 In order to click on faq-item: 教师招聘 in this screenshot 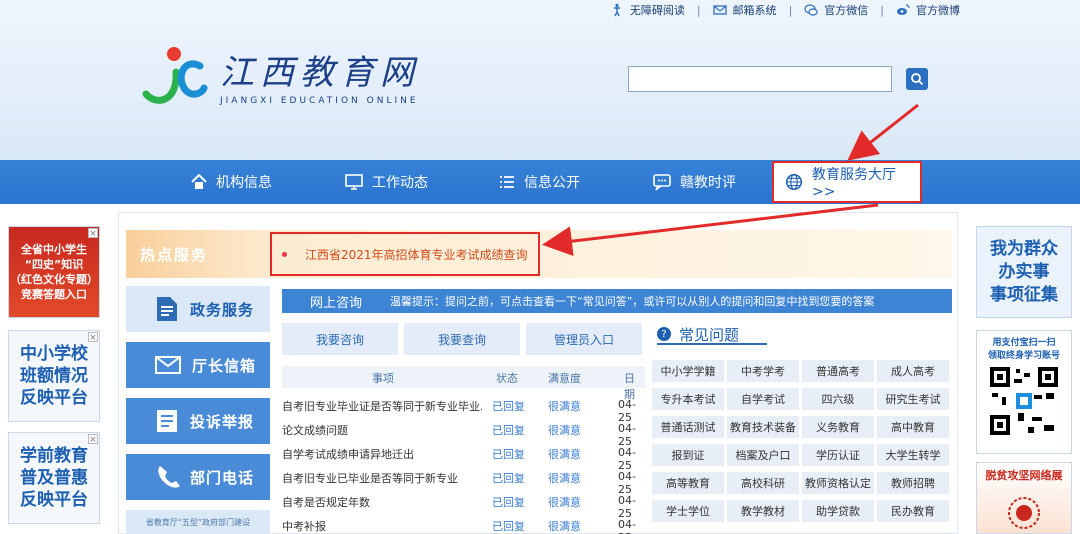, I will do `click(913, 483)`.